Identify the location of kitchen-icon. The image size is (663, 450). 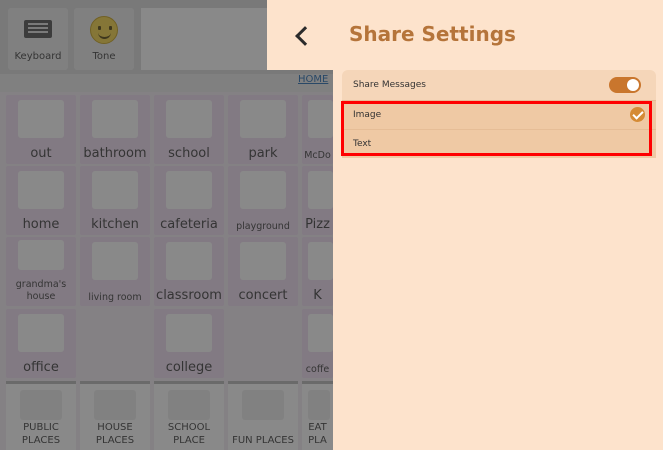
(115, 190).